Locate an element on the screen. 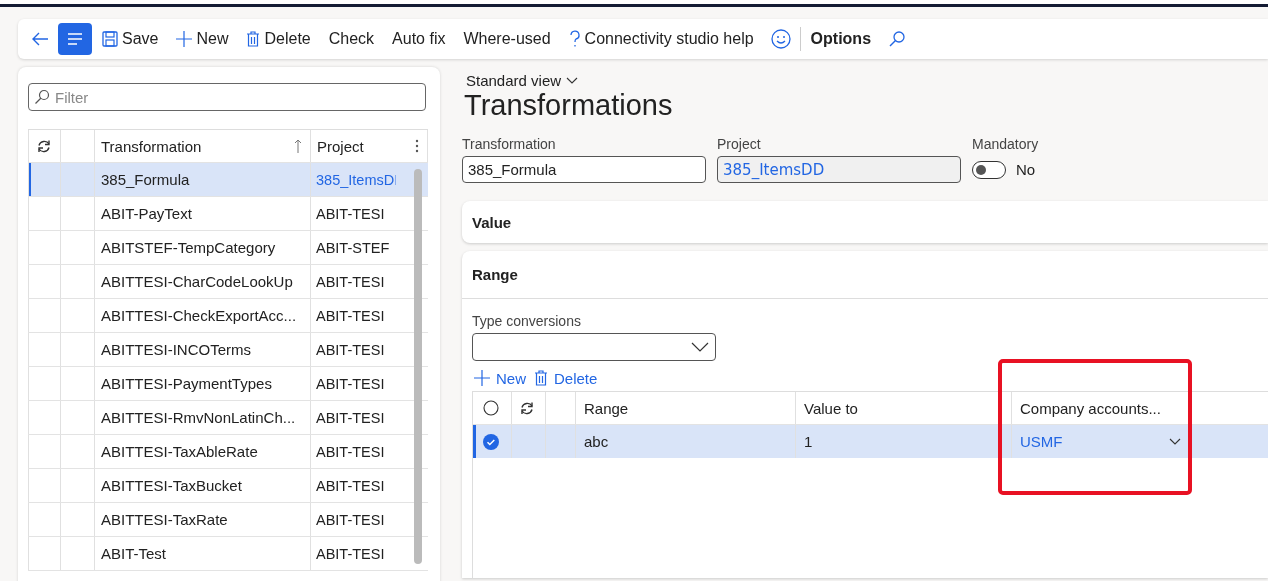  table-cell: 1 is located at coordinates (808, 441).